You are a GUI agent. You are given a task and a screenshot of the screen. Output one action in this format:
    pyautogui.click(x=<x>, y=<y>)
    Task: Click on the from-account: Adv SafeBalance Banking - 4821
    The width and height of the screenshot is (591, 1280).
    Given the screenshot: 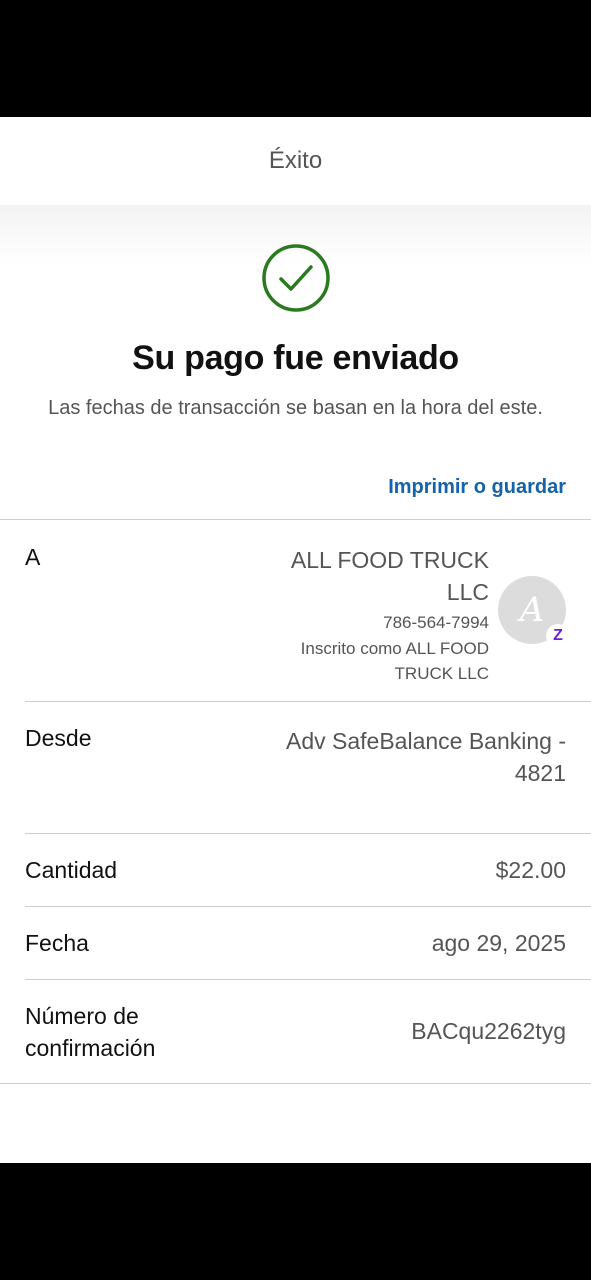 What is the action you would take?
    pyautogui.click(x=425, y=757)
    